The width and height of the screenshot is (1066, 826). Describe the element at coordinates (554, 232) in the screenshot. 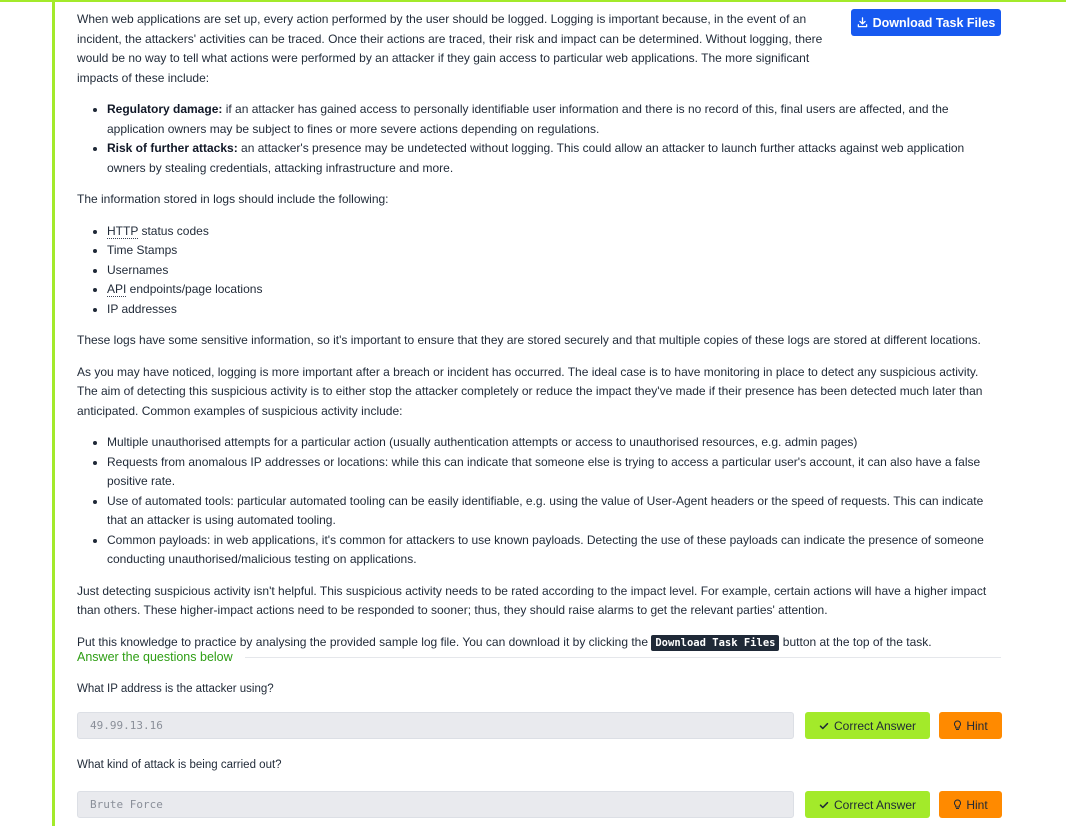

I see `list-item: HTTP status codes` at that location.